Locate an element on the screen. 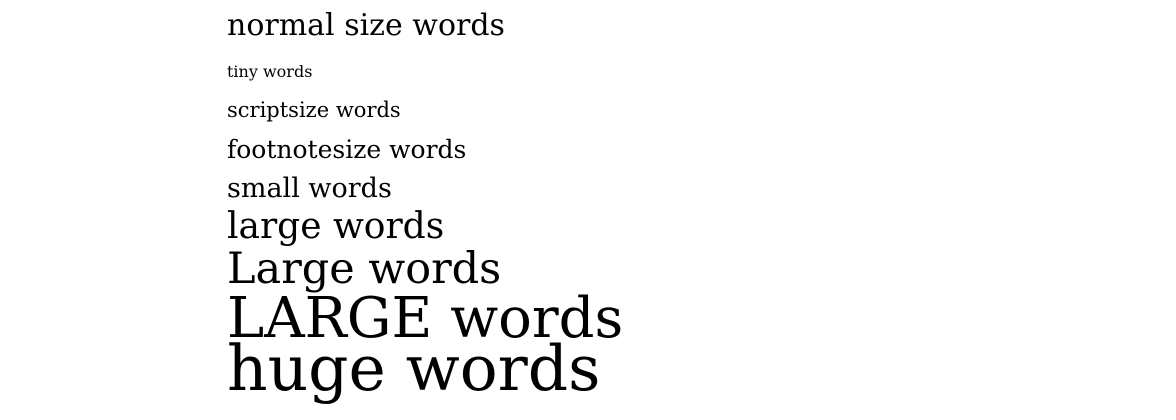 The width and height of the screenshot is (1176, 420). huge-text: huge words is located at coordinates (414, 368).